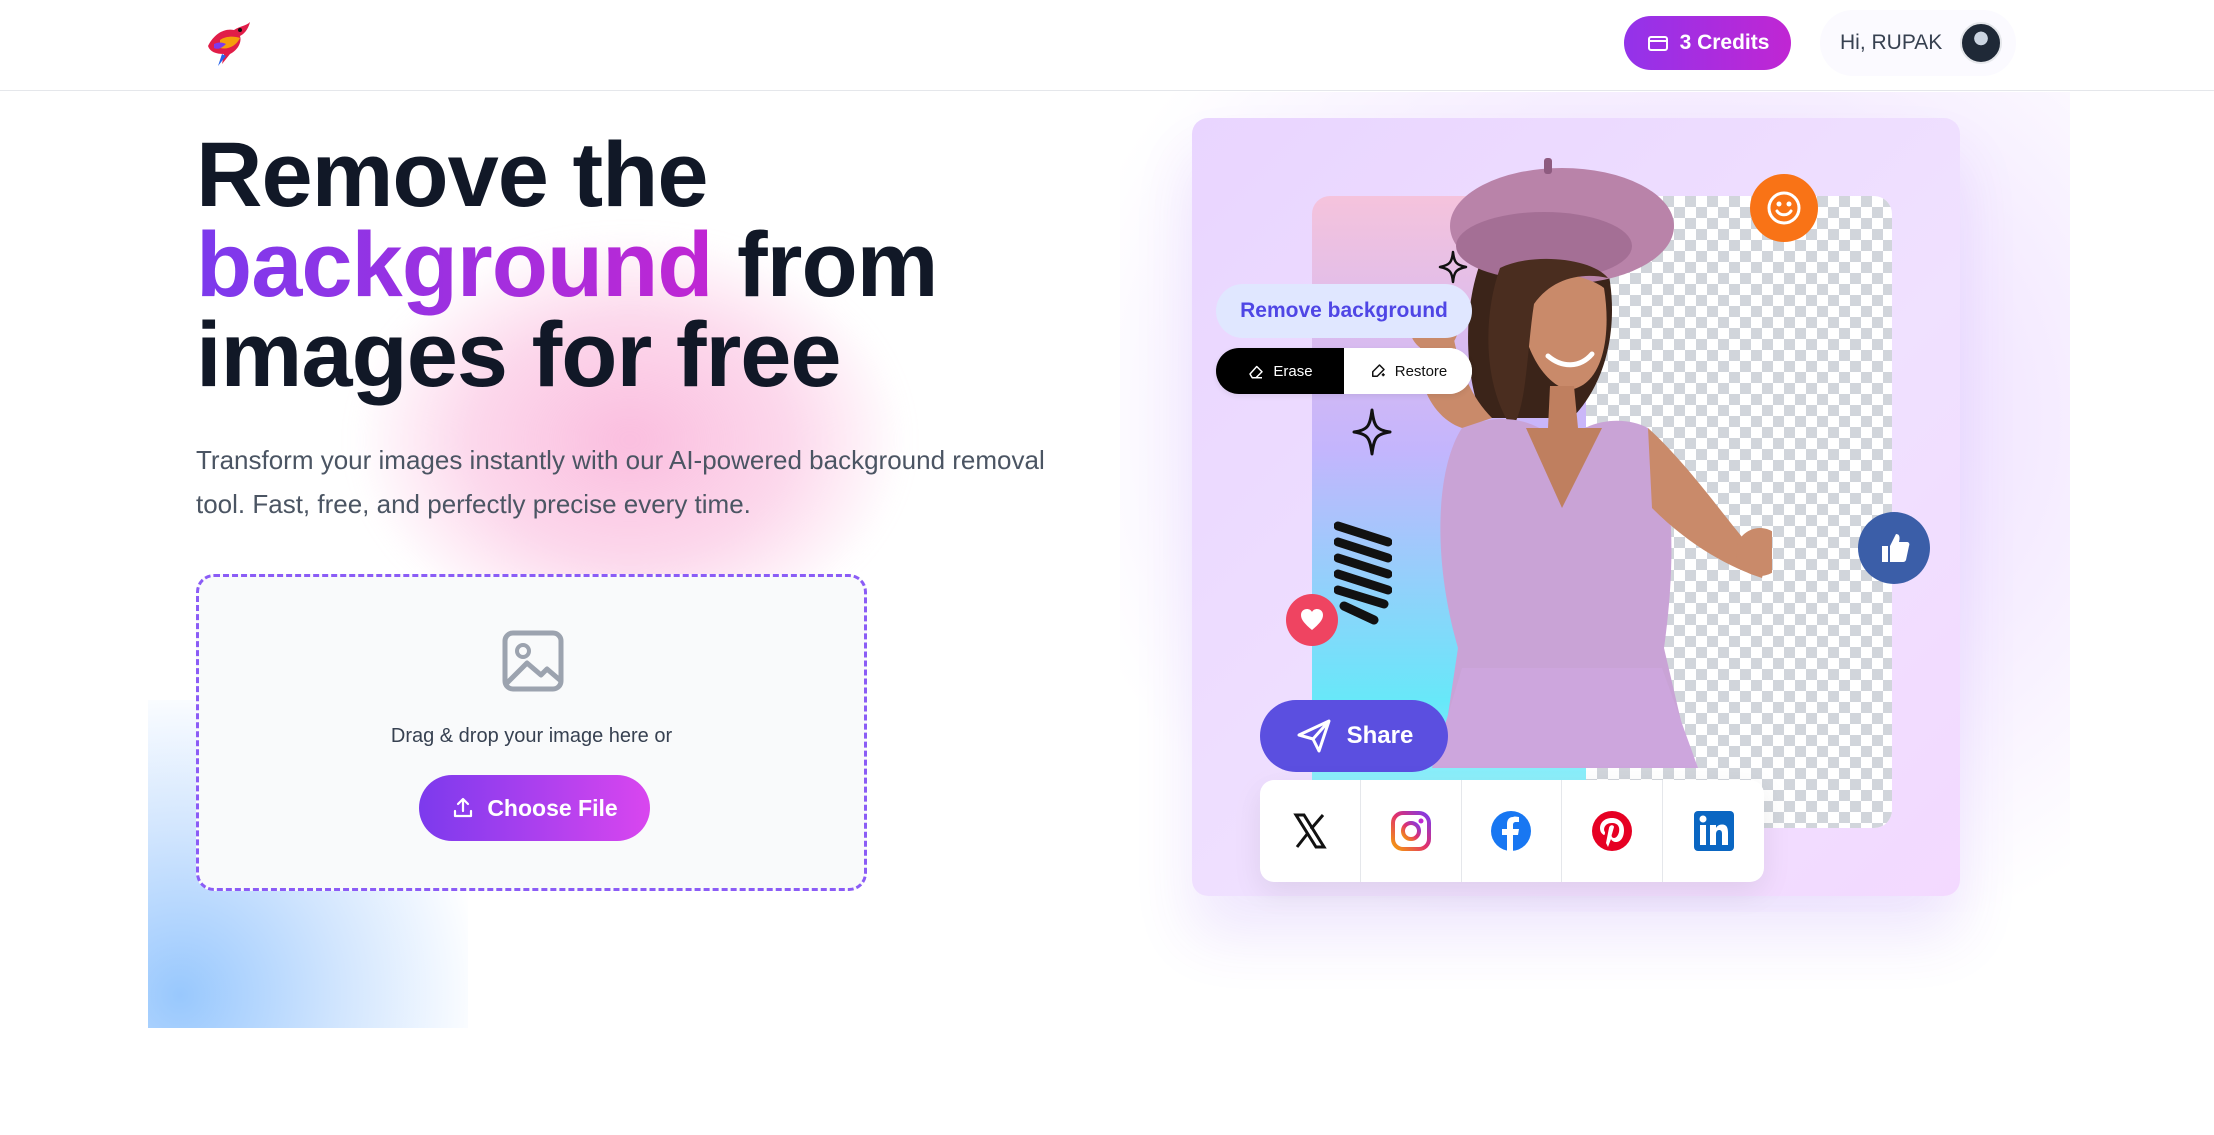 This screenshot has height=1135, width=2214. What do you see at coordinates (1613, 831) in the screenshot?
I see `pinterest-icon` at bounding box center [1613, 831].